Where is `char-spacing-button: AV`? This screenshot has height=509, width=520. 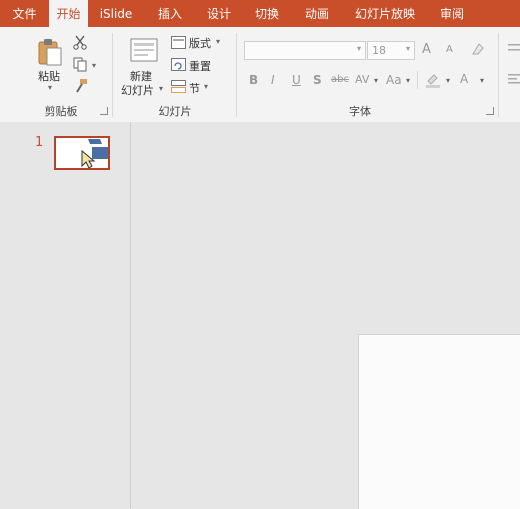 char-spacing-button: AV is located at coordinates (362, 79).